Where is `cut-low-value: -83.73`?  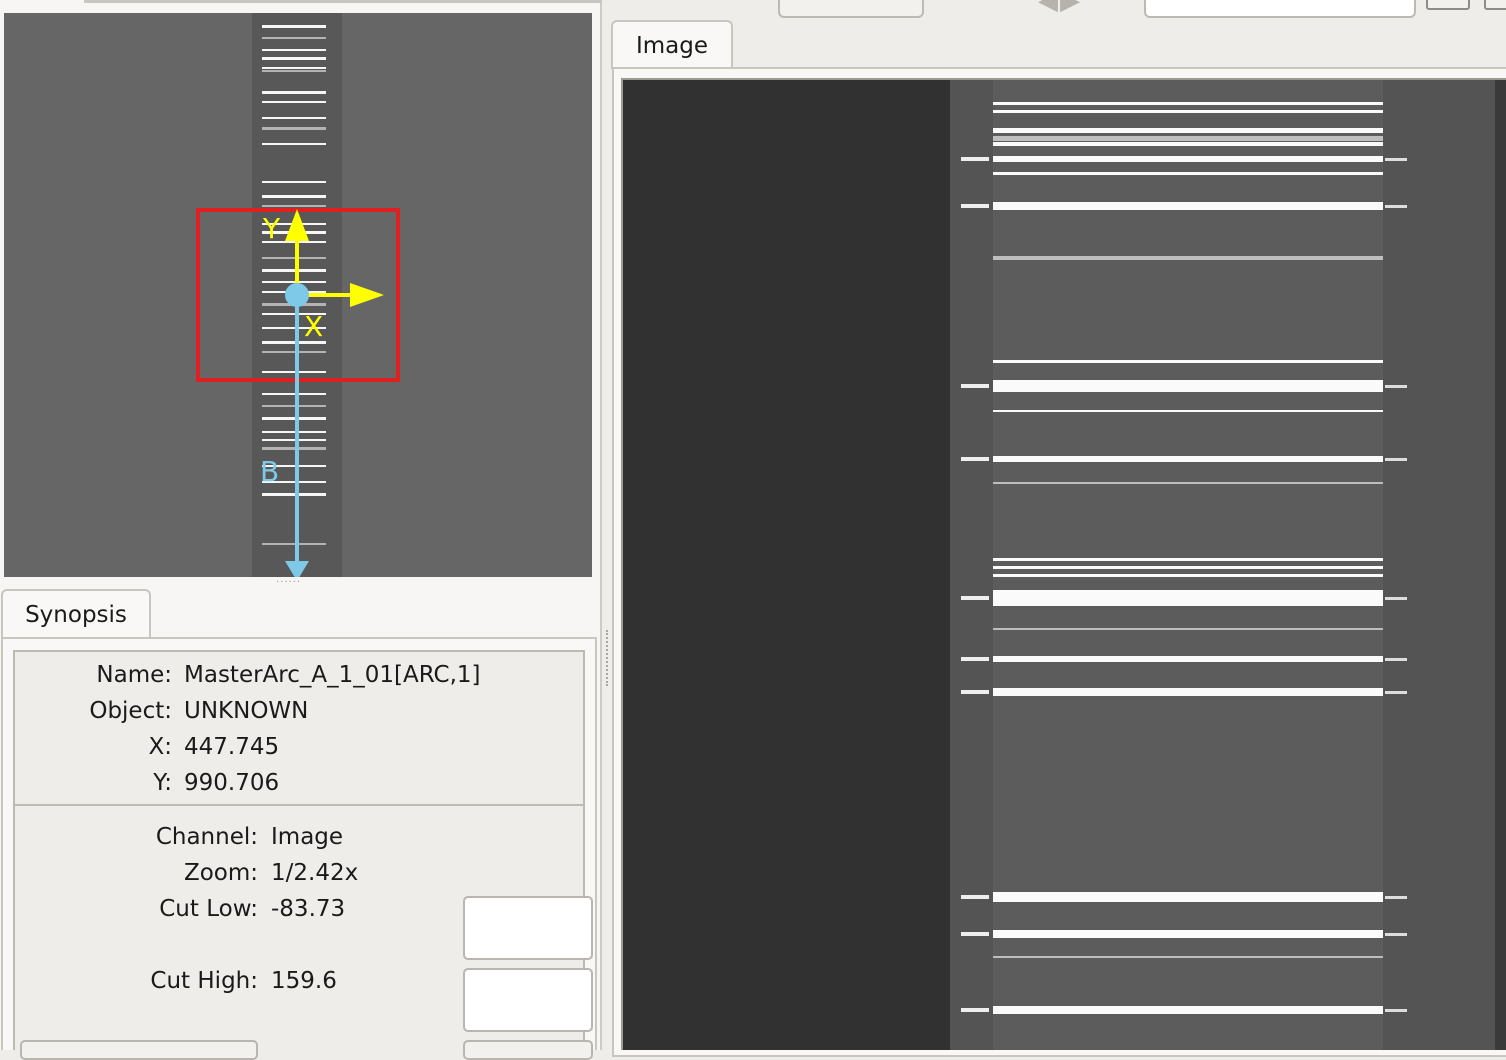
cut-low-value: -83.73 is located at coordinates (308, 909).